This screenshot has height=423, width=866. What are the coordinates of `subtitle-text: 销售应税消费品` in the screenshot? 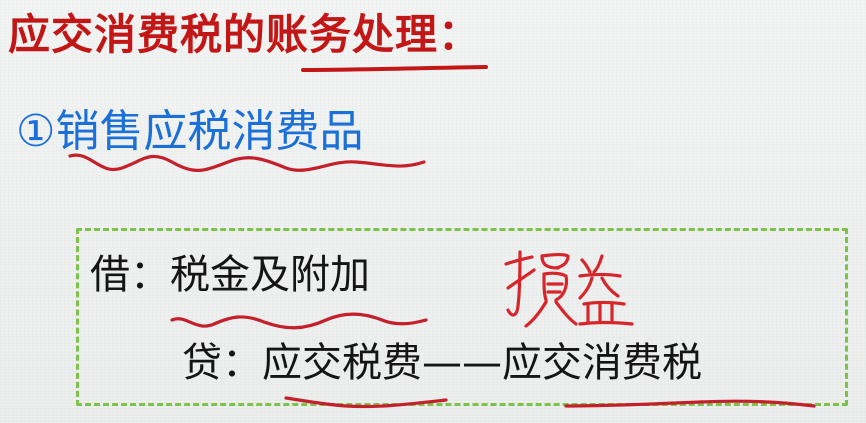 It's located at (209, 131).